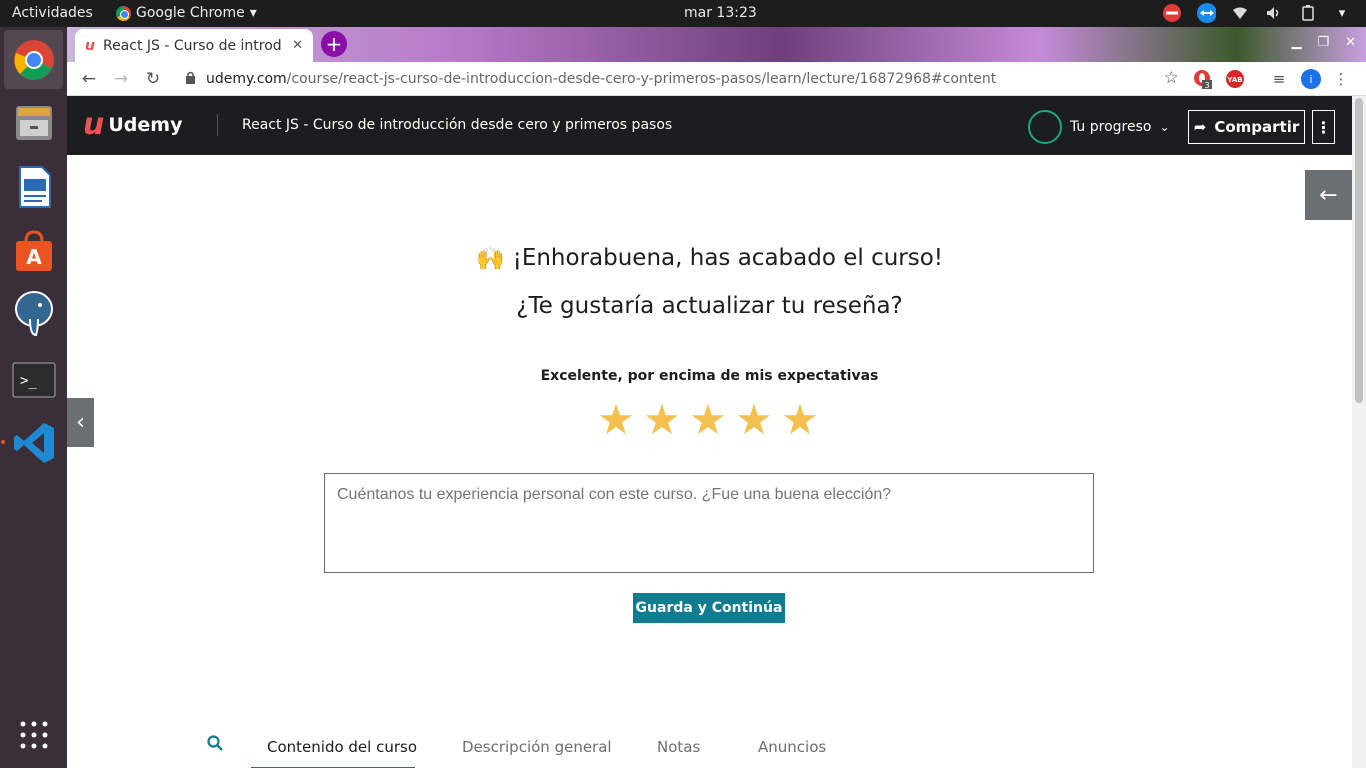 The image size is (1366, 768). I want to click on chevron-left-icon: ‹, so click(80, 422).